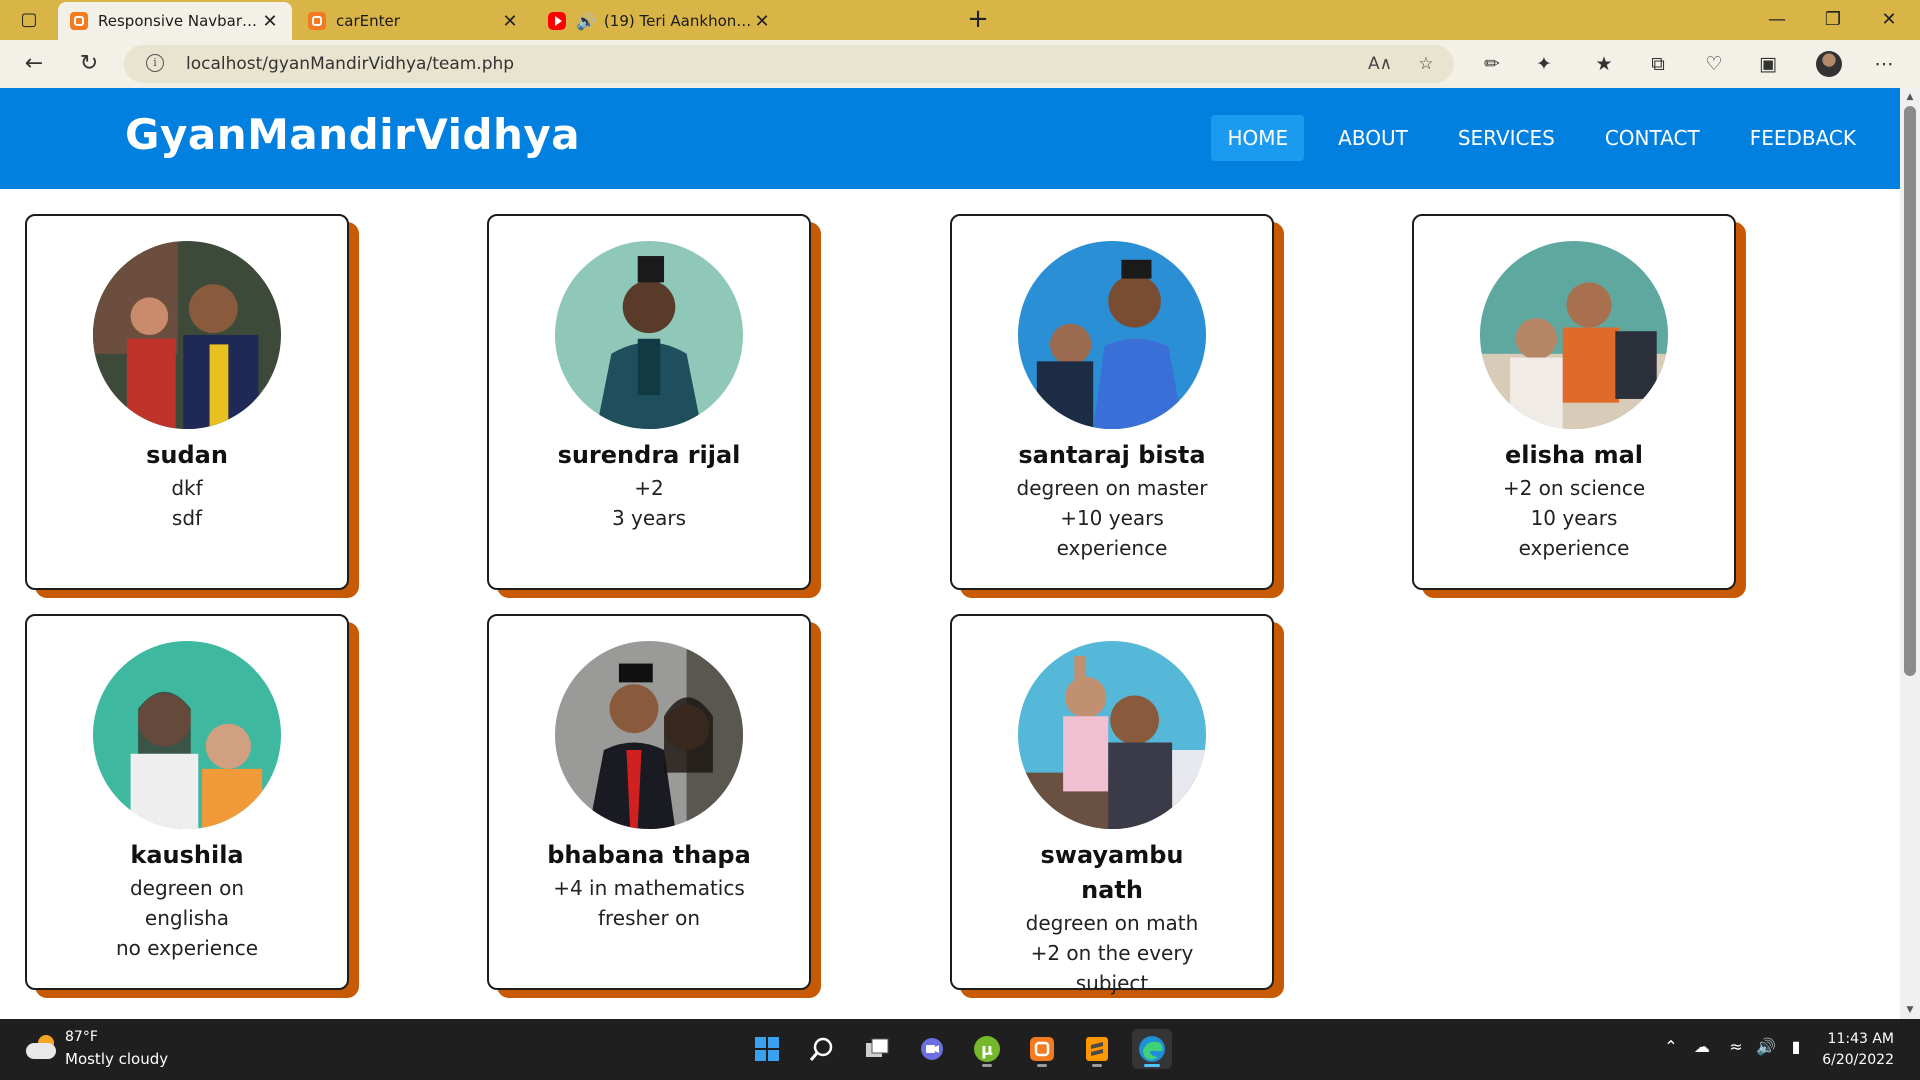  What do you see at coordinates (1860, 1039) in the screenshot?
I see `clock-time: 11:43 AM` at bounding box center [1860, 1039].